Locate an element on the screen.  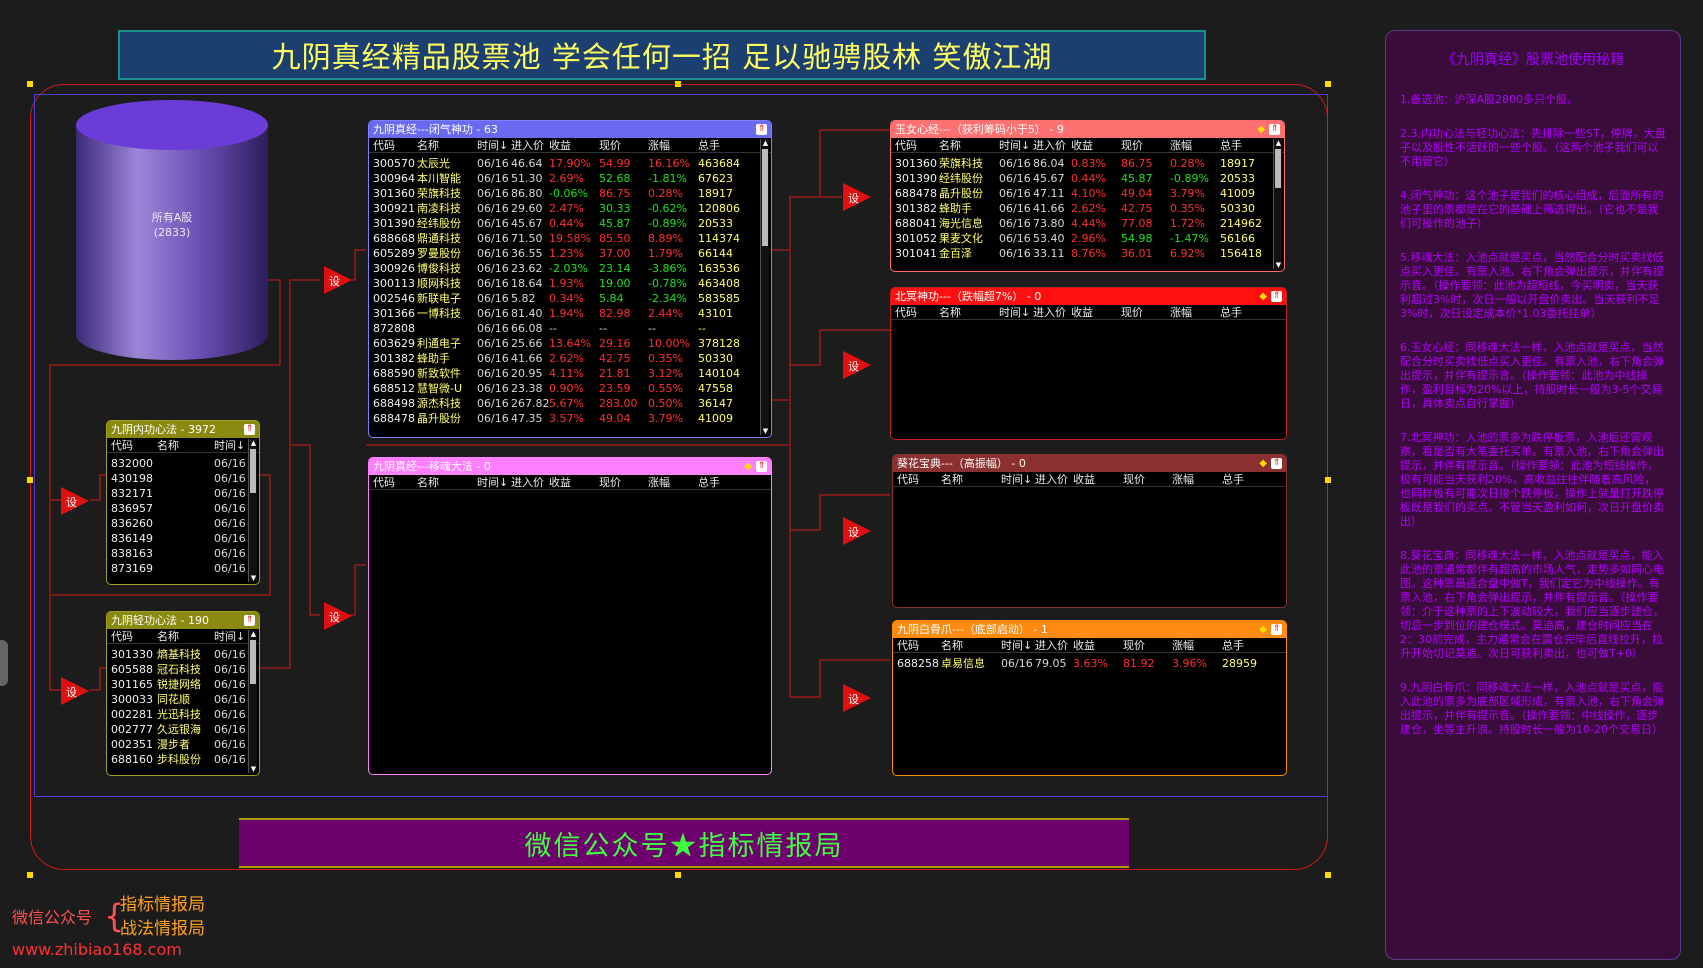
table-row: 430198 06/16 is located at coordinates (183, 478).